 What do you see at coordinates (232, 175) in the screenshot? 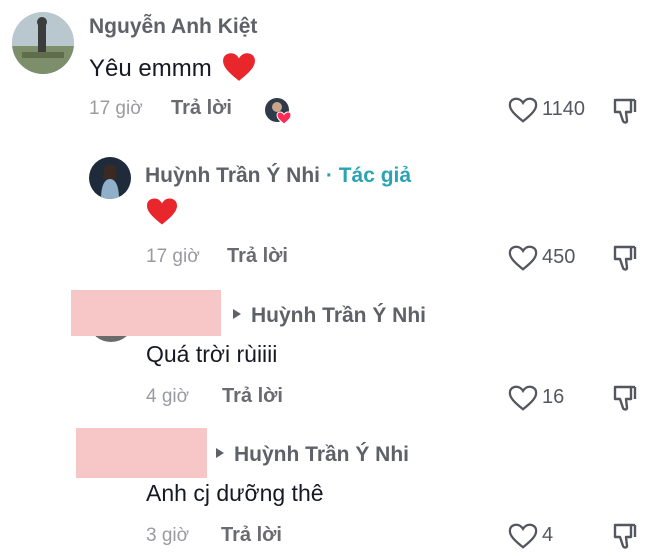
I see `comment-author: Huỳnh Trần Ý Nhi` at bounding box center [232, 175].